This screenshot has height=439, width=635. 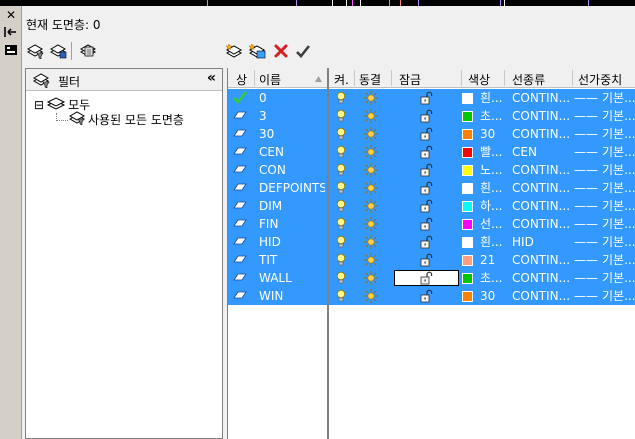 What do you see at coordinates (120, 119) in the screenshot?
I see `tree-node-used-layers: 사용된 모든 도면층` at bounding box center [120, 119].